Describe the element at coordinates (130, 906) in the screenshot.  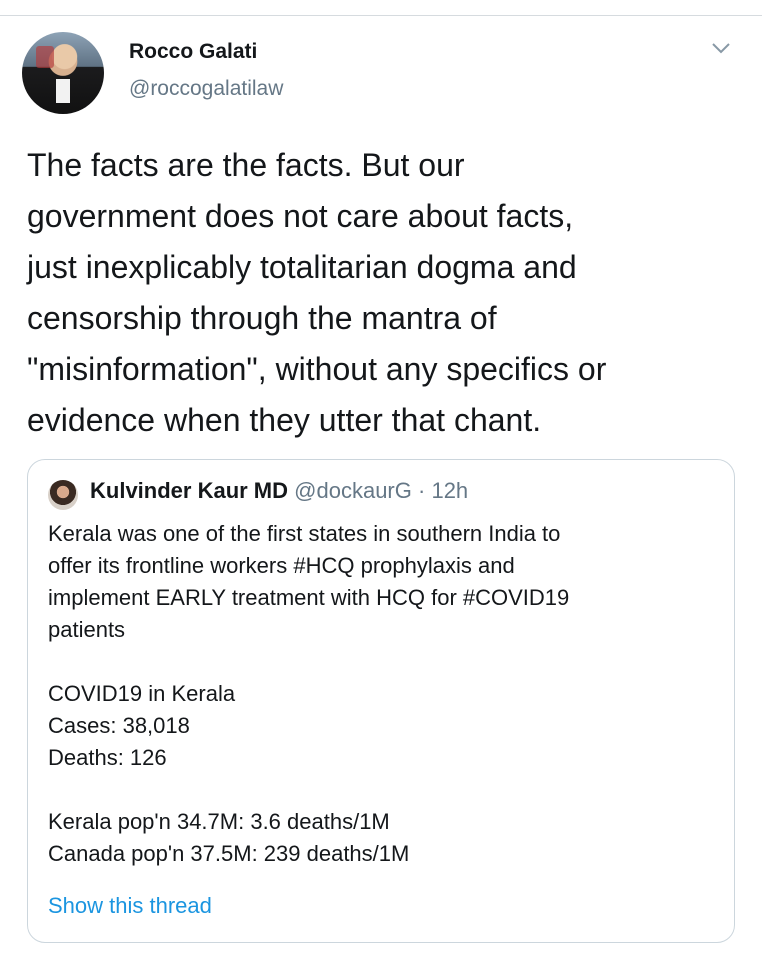
I see `show-thread-link: Show this thread` at that location.